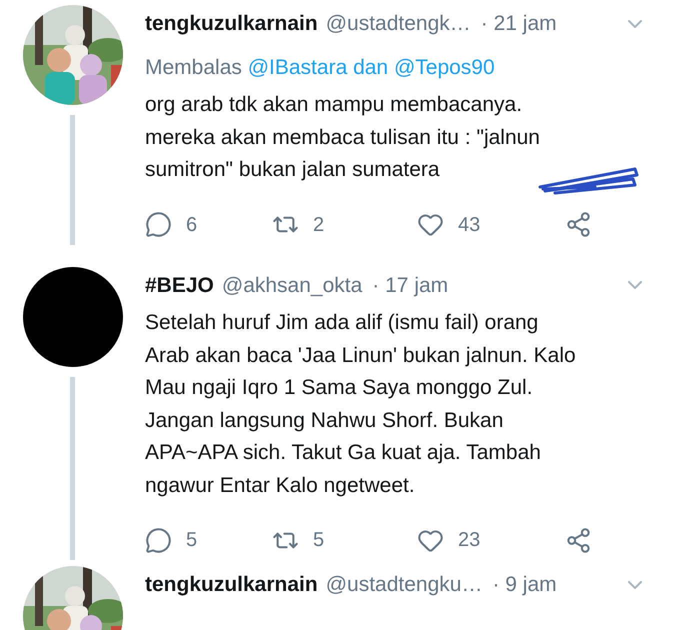 This screenshot has height=630, width=675. What do you see at coordinates (371, 67) in the screenshot?
I see `reply-mentions: @IBastara dan @Tepos90` at bounding box center [371, 67].